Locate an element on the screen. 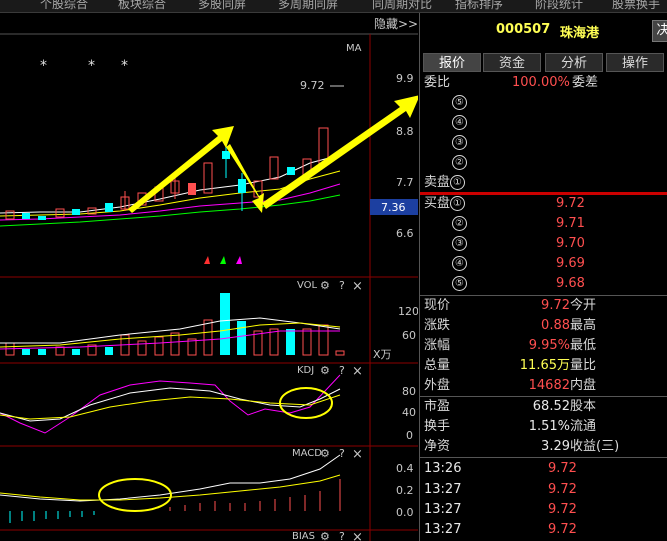  kdj-k-line is located at coordinates (170, 404).